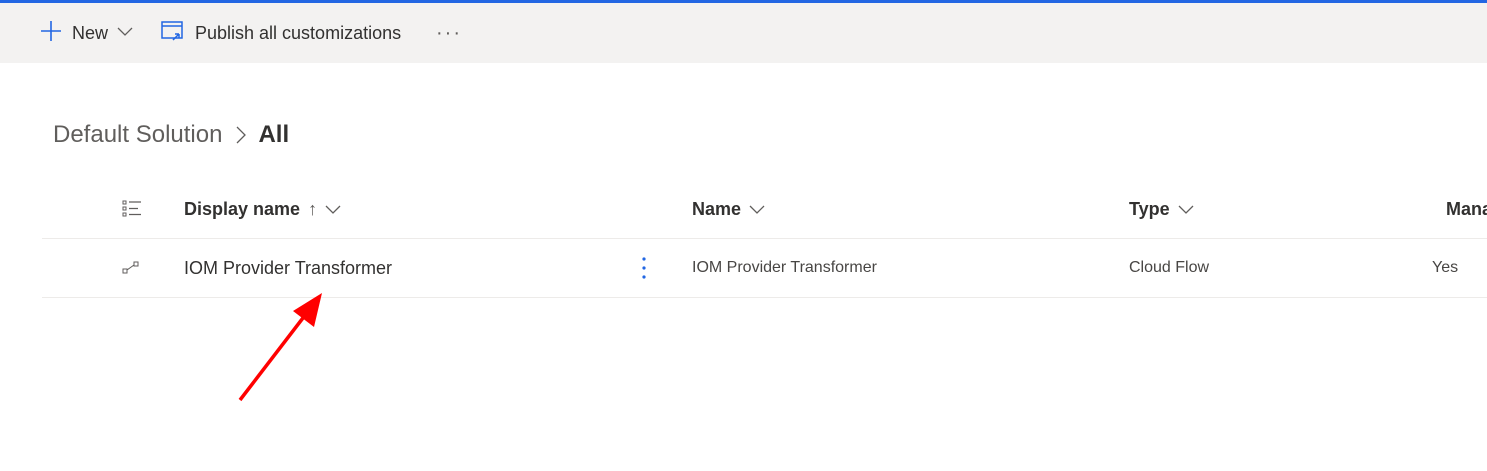  I want to click on annotation-arrow, so click(280, 347).